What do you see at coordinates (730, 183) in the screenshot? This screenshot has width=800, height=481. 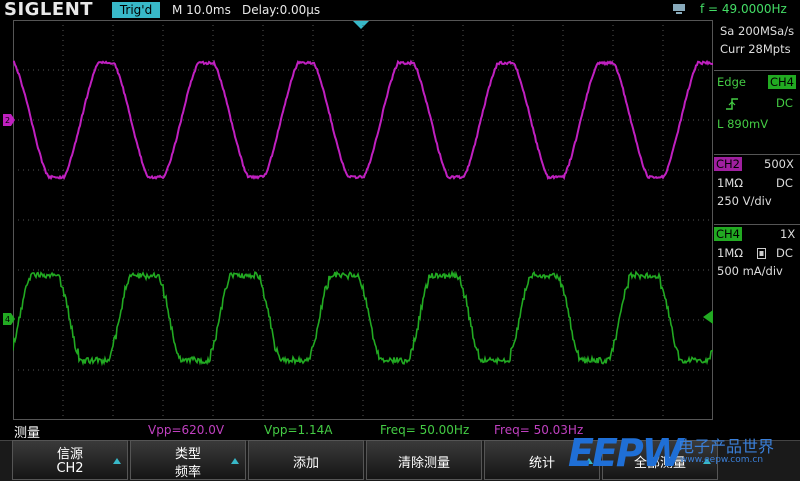 I see `ch2-impedance: 1MΩ` at bounding box center [730, 183].